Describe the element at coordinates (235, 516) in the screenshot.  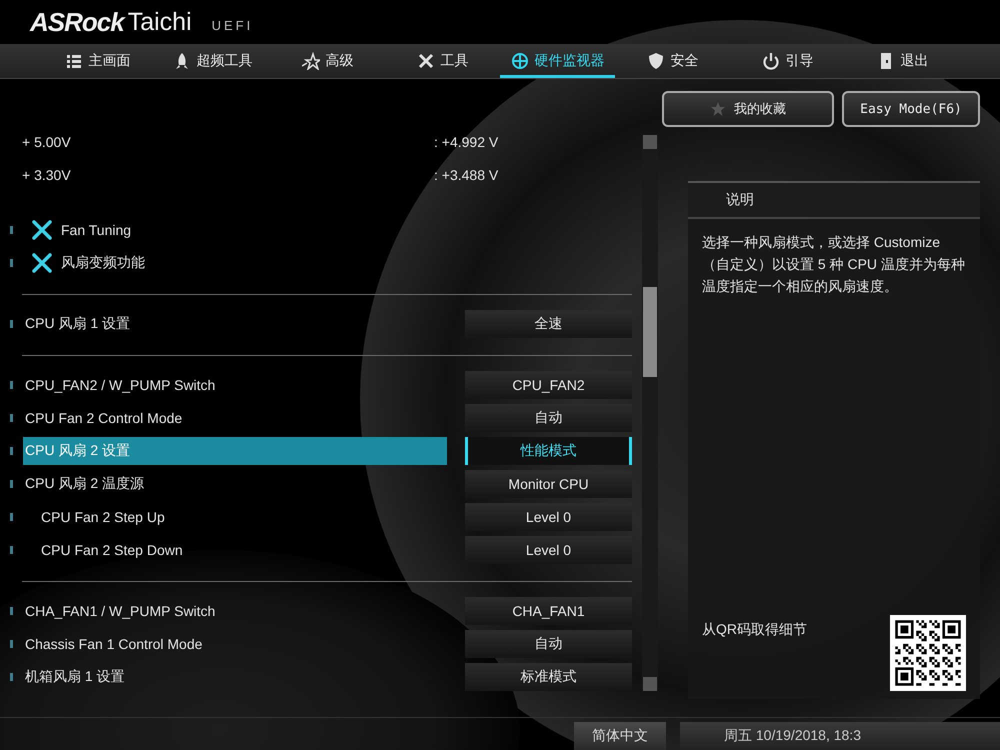
I see `setting-label: CPU Fan 2 Step Up` at that location.